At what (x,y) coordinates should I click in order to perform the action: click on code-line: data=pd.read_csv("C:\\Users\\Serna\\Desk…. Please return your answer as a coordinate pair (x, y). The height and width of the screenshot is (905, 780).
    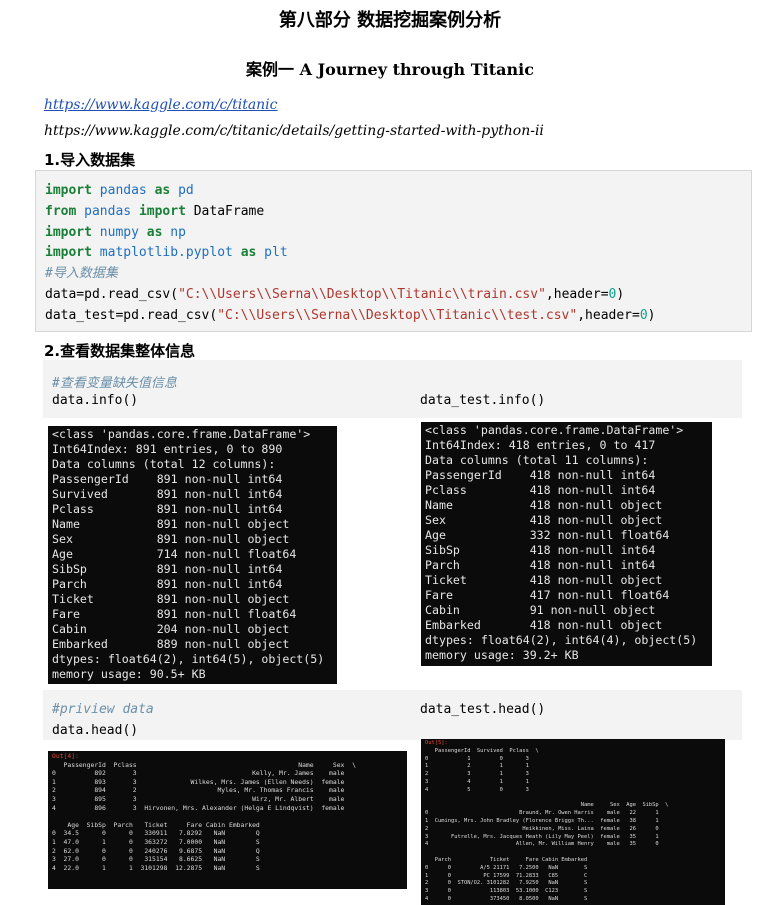
    Looking at the image, I should click on (335, 294).